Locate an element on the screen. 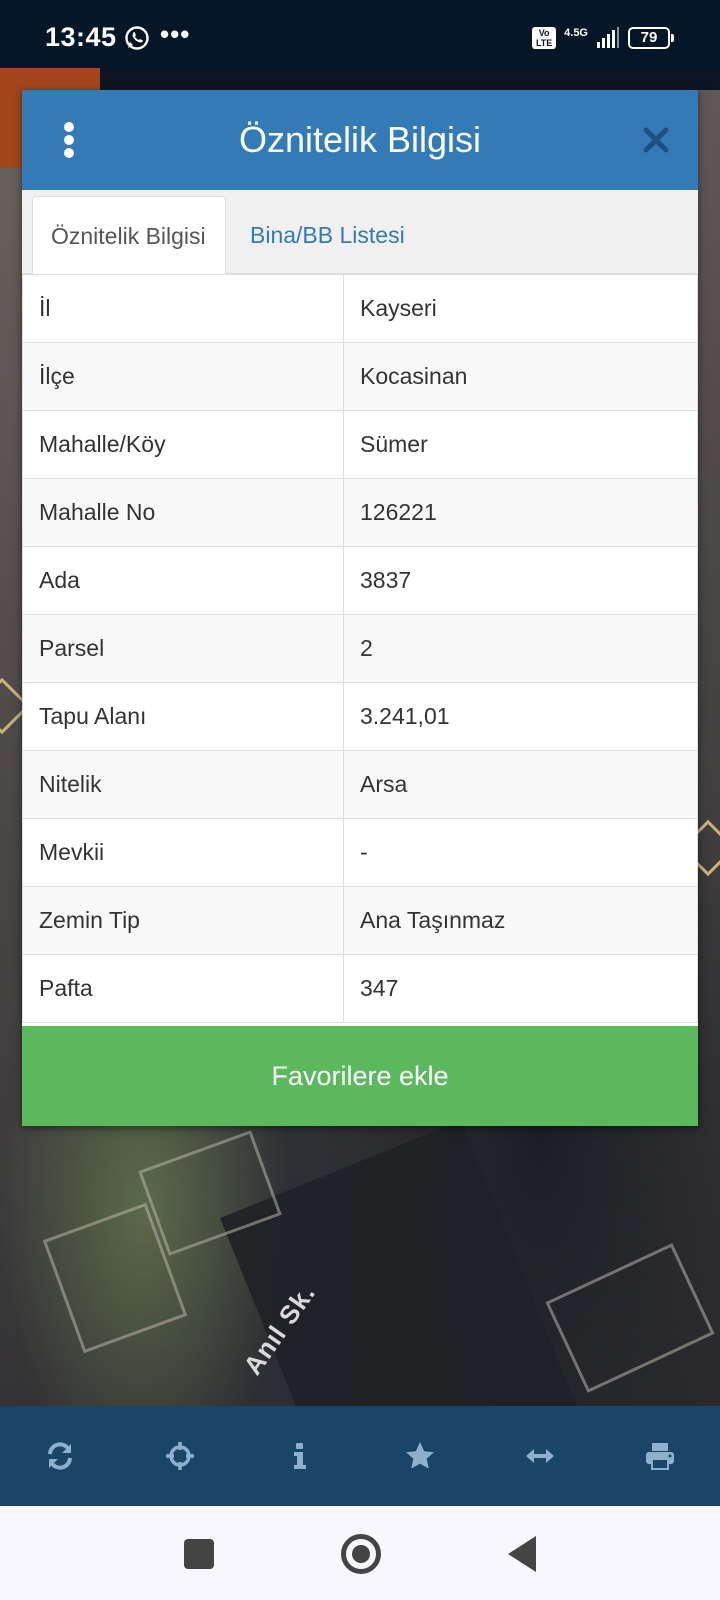 The width and height of the screenshot is (720, 1600). attribute-value: 3837 is located at coordinates (520, 580).